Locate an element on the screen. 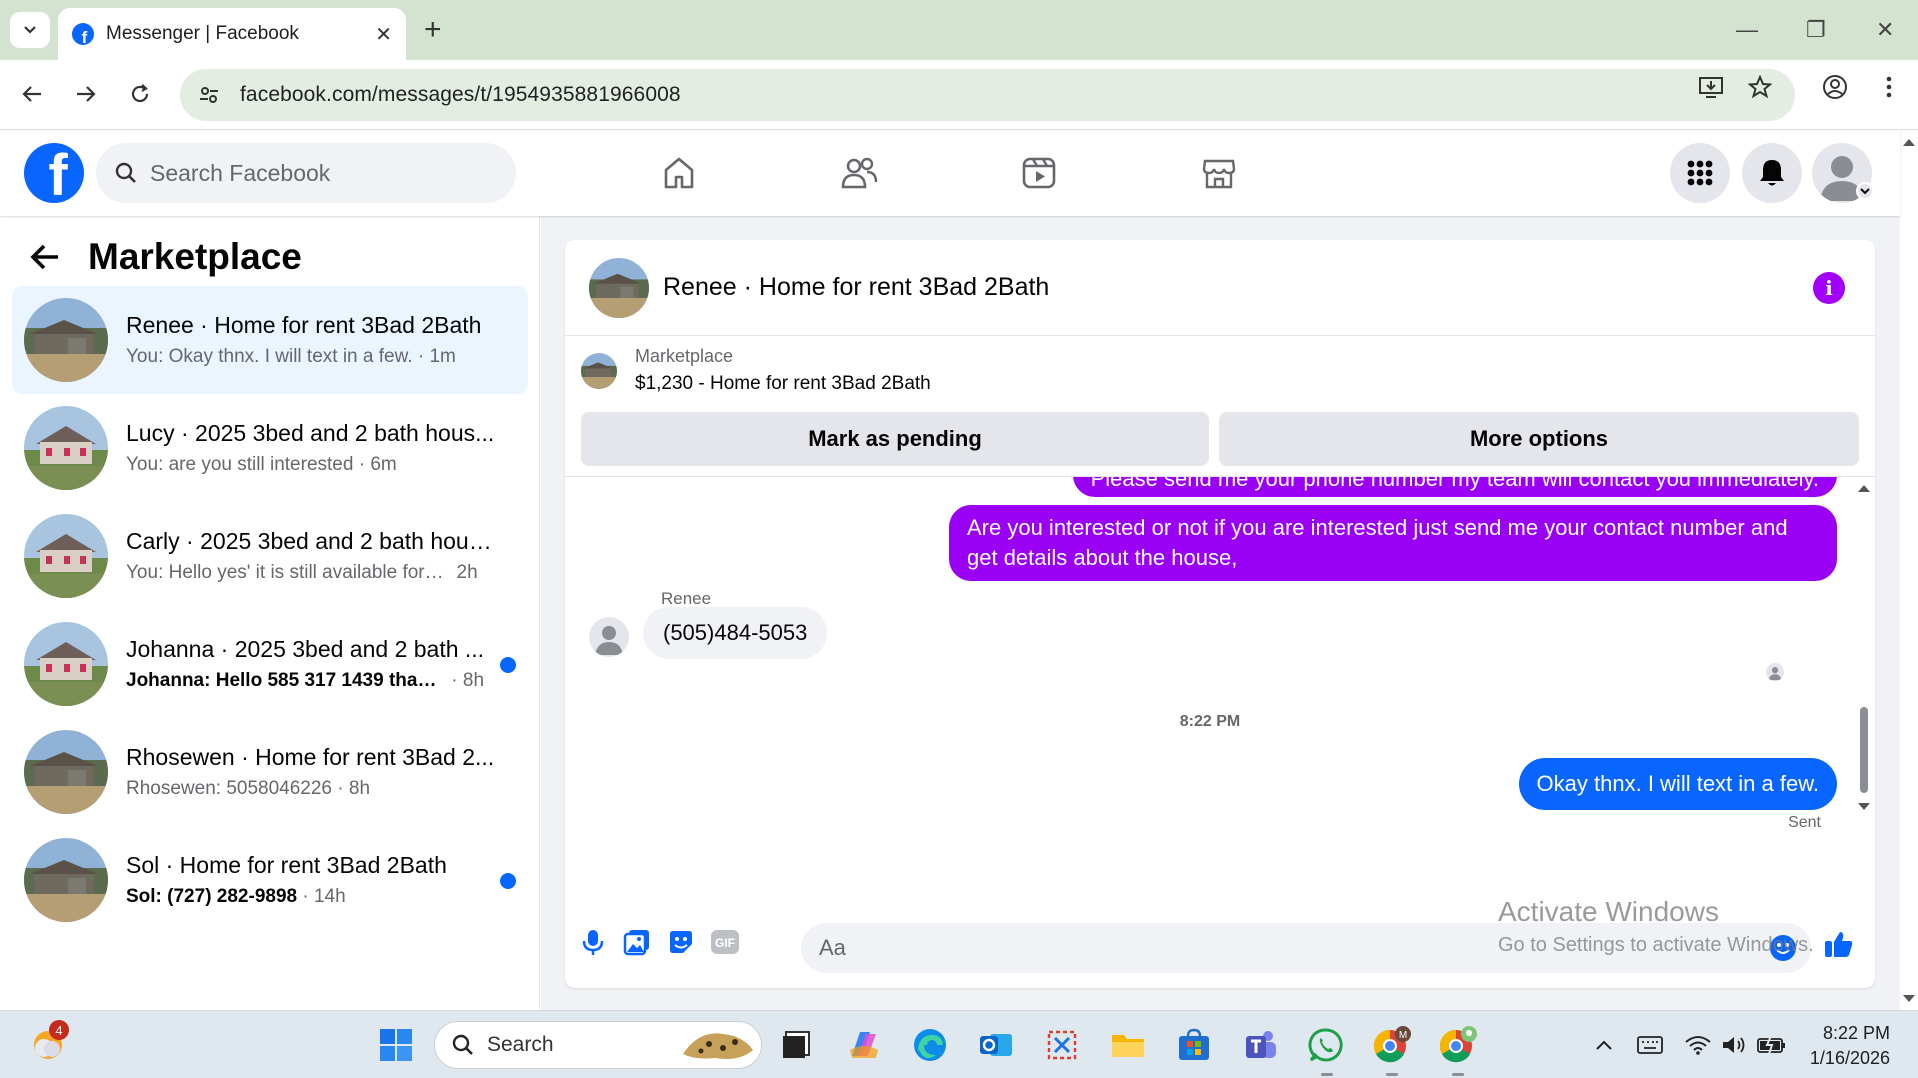  grid-icon is located at coordinates (1700, 173).